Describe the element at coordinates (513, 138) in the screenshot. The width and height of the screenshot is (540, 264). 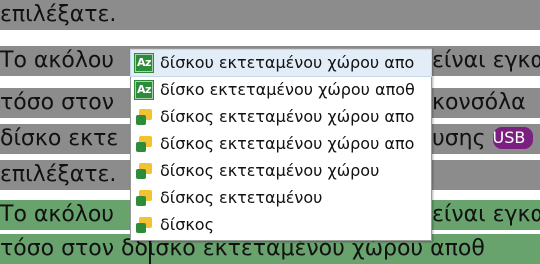
I see `usb-badge: USB` at that location.